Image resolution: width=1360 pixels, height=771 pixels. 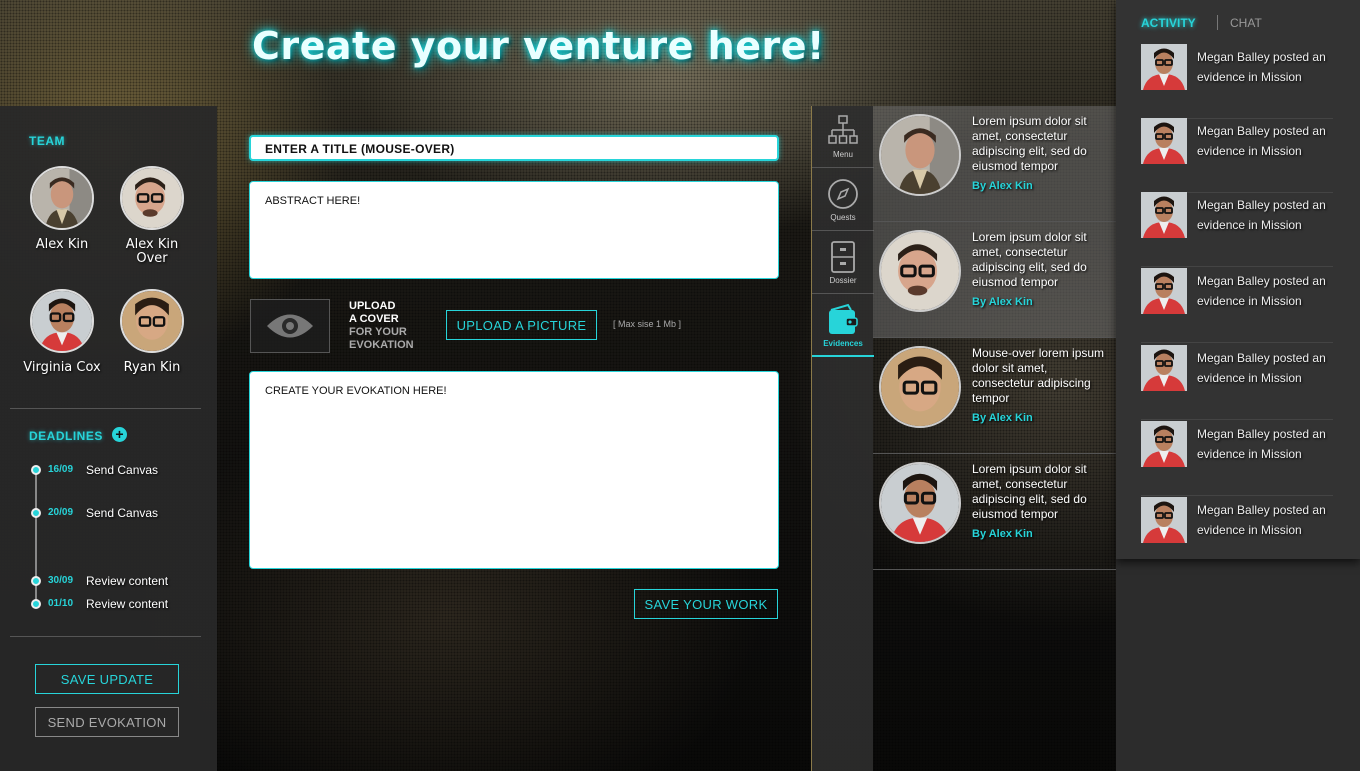 What do you see at coordinates (372, 306) in the screenshot?
I see `cover-text-line: UPLOAD` at bounding box center [372, 306].